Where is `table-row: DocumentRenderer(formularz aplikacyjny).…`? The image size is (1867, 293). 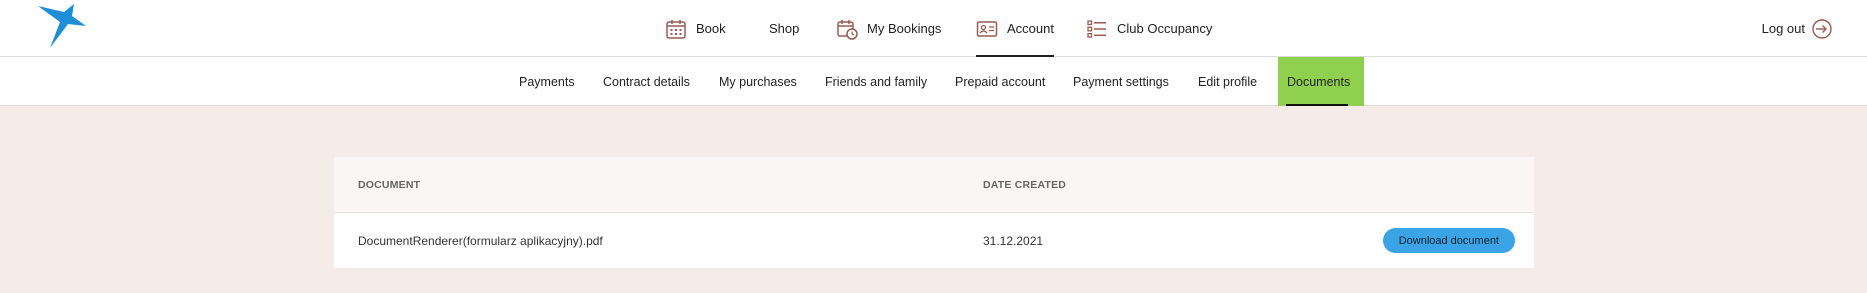 table-row: DocumentRenderer(formularz aplikacyjny).… is located at coordinates (934, 240).